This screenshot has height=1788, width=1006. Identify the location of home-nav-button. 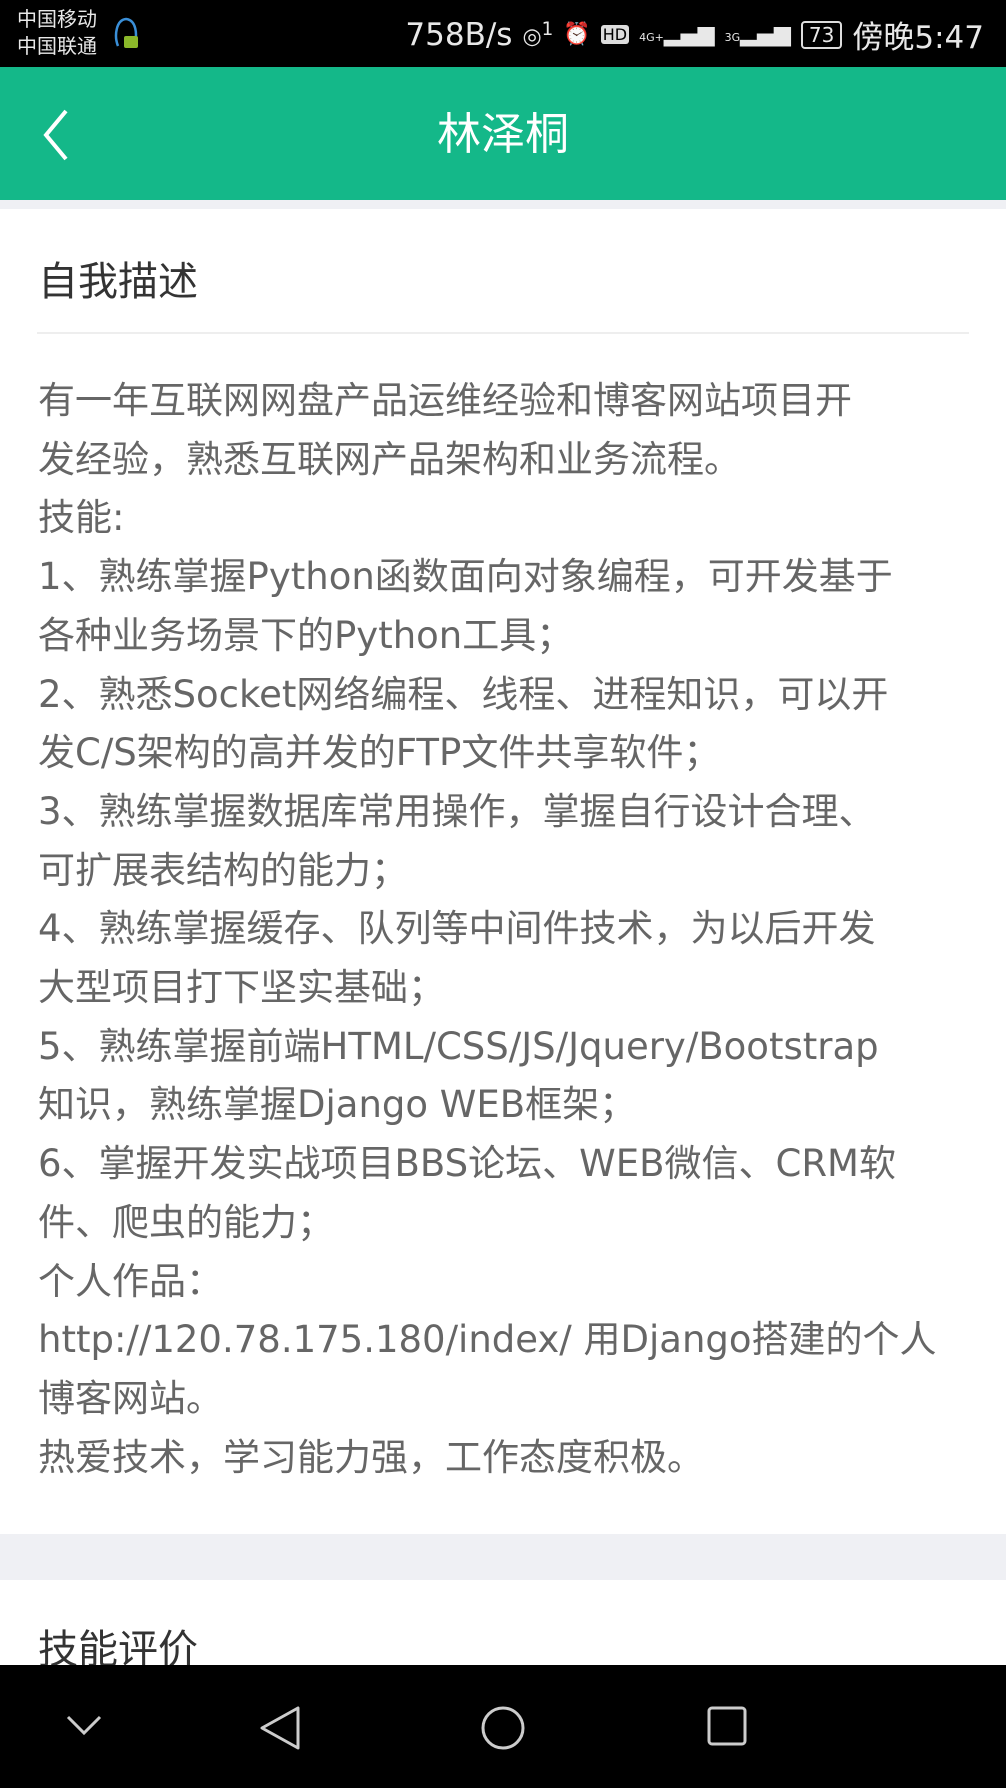
(503, 1728).